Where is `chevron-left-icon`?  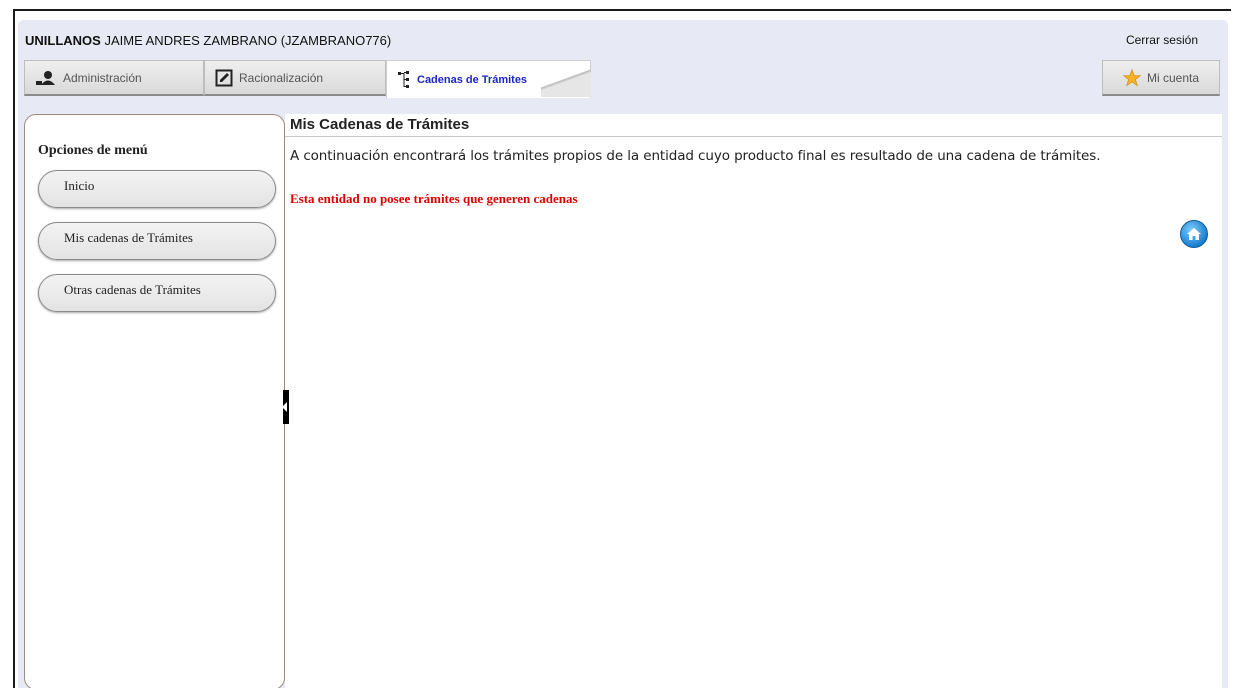
chevron-left-icon is located at coordinates (284, 407).